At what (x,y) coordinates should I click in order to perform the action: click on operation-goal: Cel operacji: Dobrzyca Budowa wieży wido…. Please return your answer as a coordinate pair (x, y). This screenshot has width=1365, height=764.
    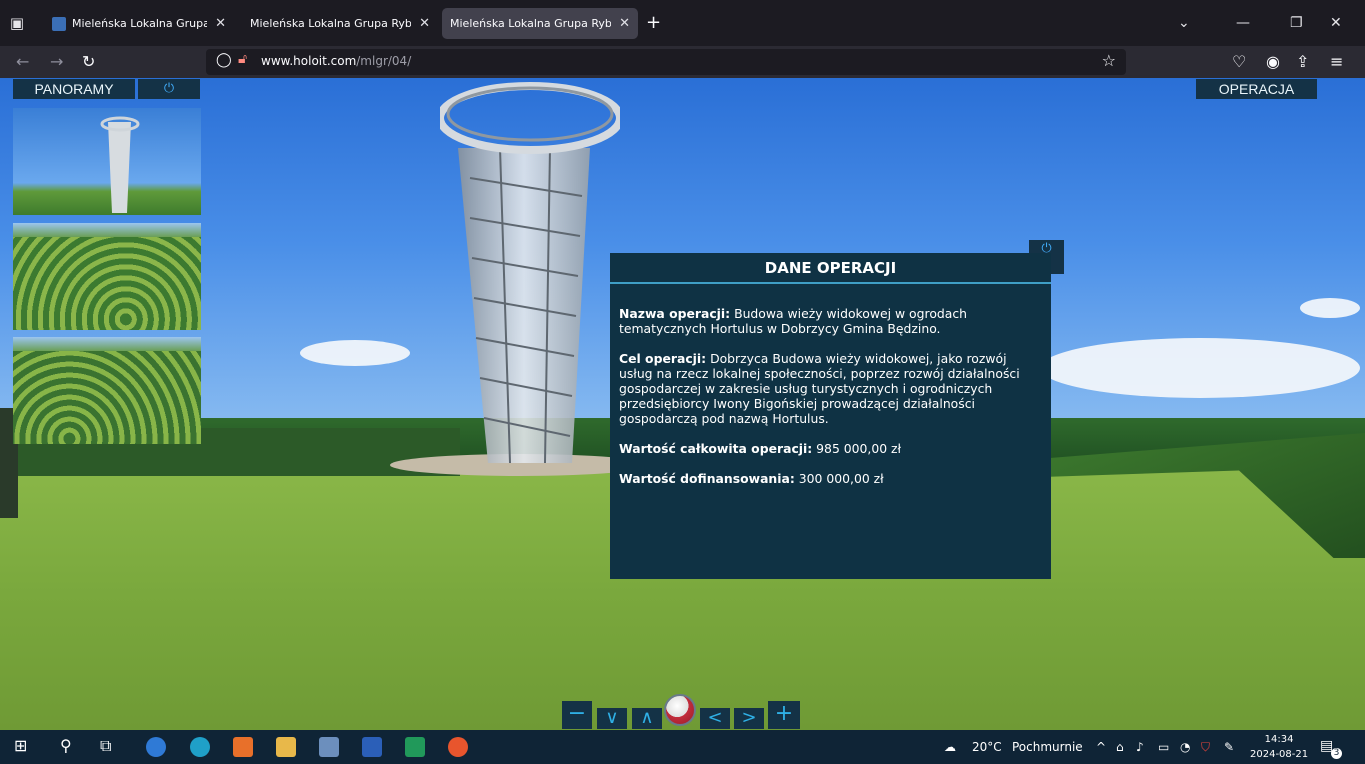
    Looking at the image, I should click on (830, 388).